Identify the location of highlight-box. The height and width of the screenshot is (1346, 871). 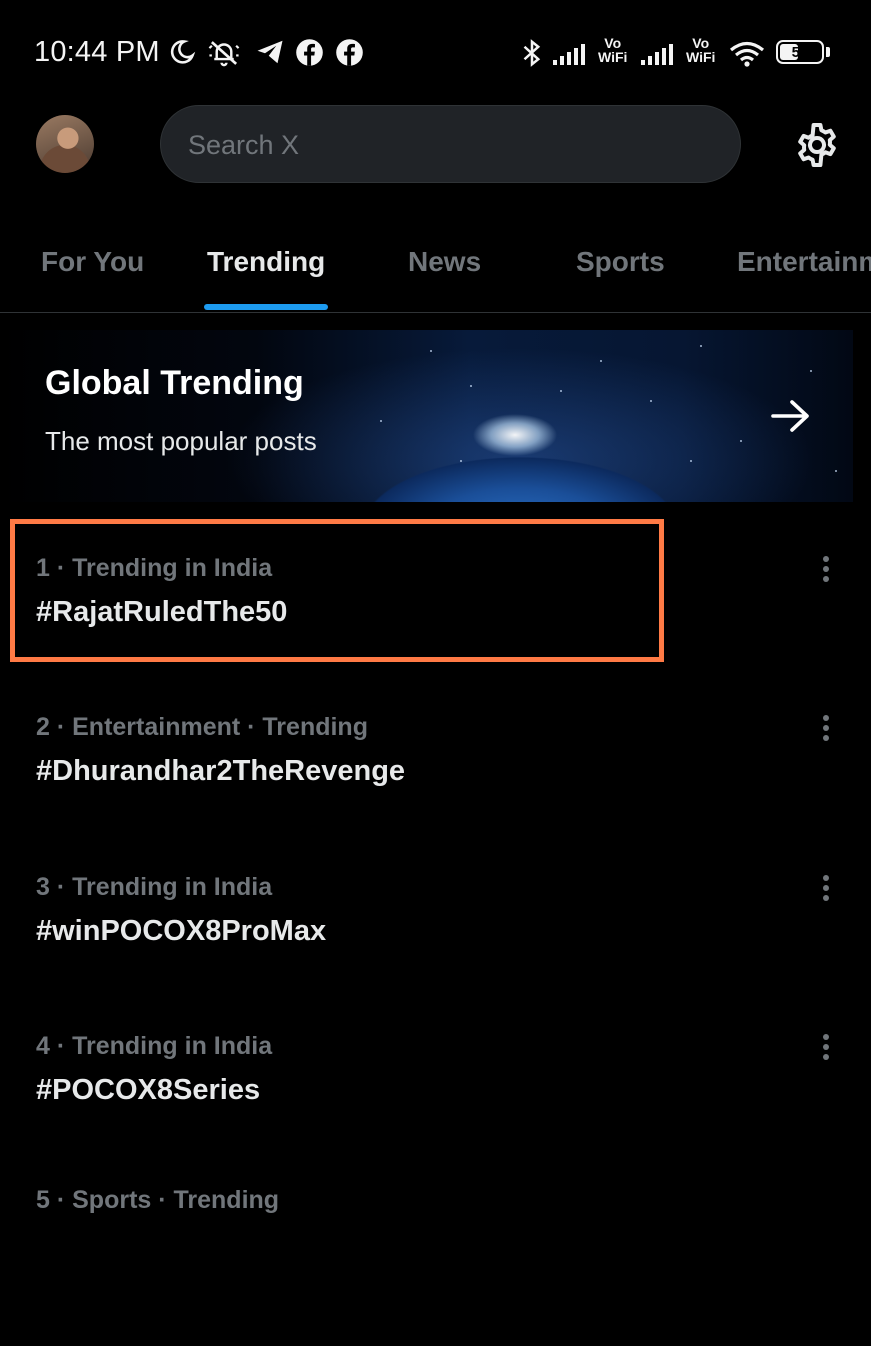
(337, 590).